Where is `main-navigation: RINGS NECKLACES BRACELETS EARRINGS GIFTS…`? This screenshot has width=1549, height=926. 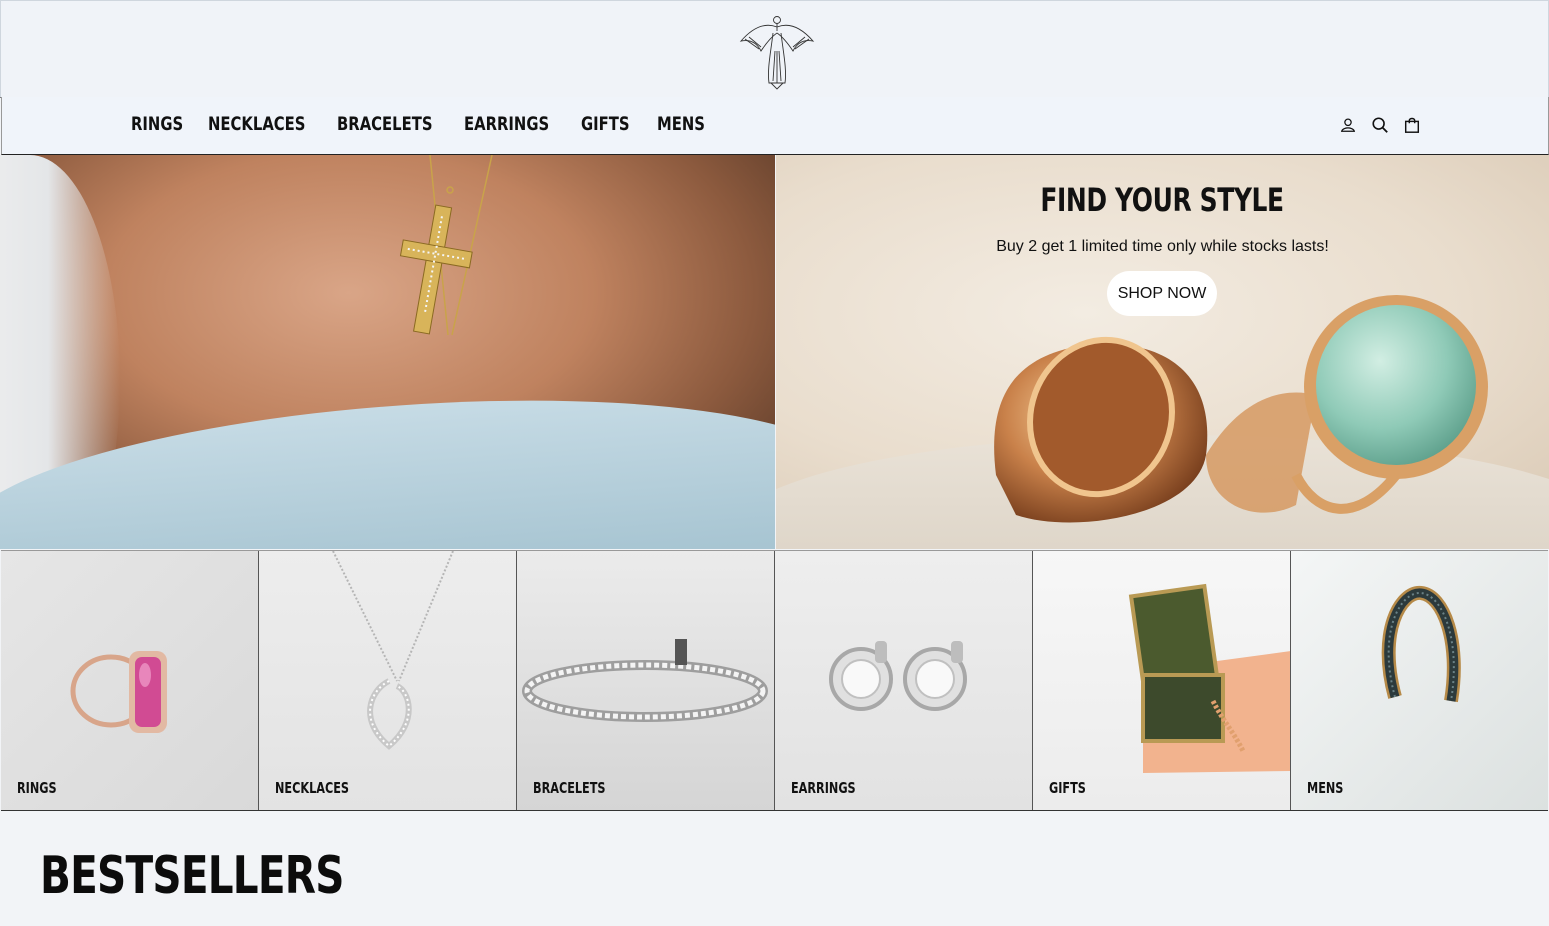 main-navigation: RINGS NECKLACES BRACELETS EARRINGS GIFTS… is located at coordinates (775, 126).